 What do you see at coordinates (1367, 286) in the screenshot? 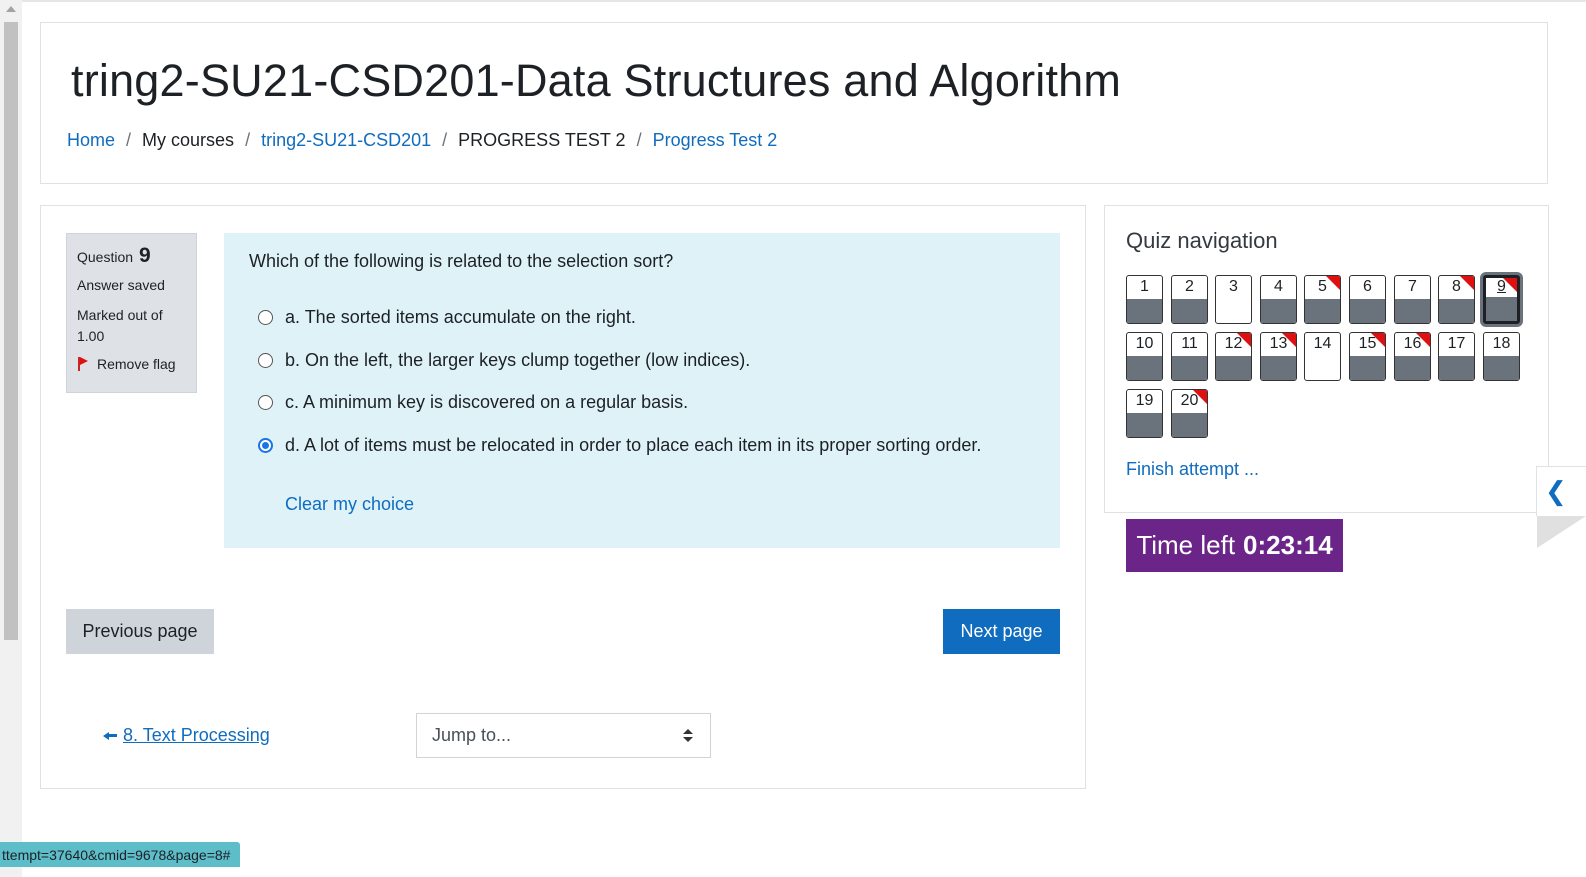
I see `quiz-nav-number: 6` at bounding box center [1367, 286].